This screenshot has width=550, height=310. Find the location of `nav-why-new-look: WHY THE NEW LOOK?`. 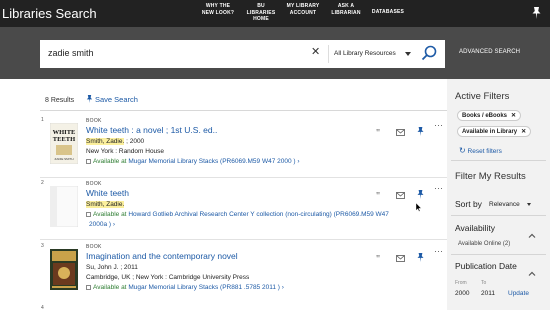

nav-why-new-look: WHY THE NEW LOOK? is located at coordinates (218, 9).